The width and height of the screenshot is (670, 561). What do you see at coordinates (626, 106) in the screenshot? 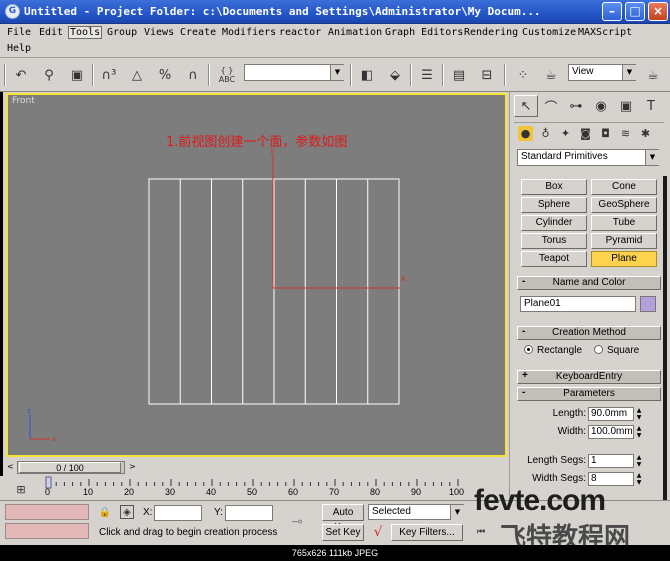
I see `display-tab: ▣` at bounding box center [626, 106].